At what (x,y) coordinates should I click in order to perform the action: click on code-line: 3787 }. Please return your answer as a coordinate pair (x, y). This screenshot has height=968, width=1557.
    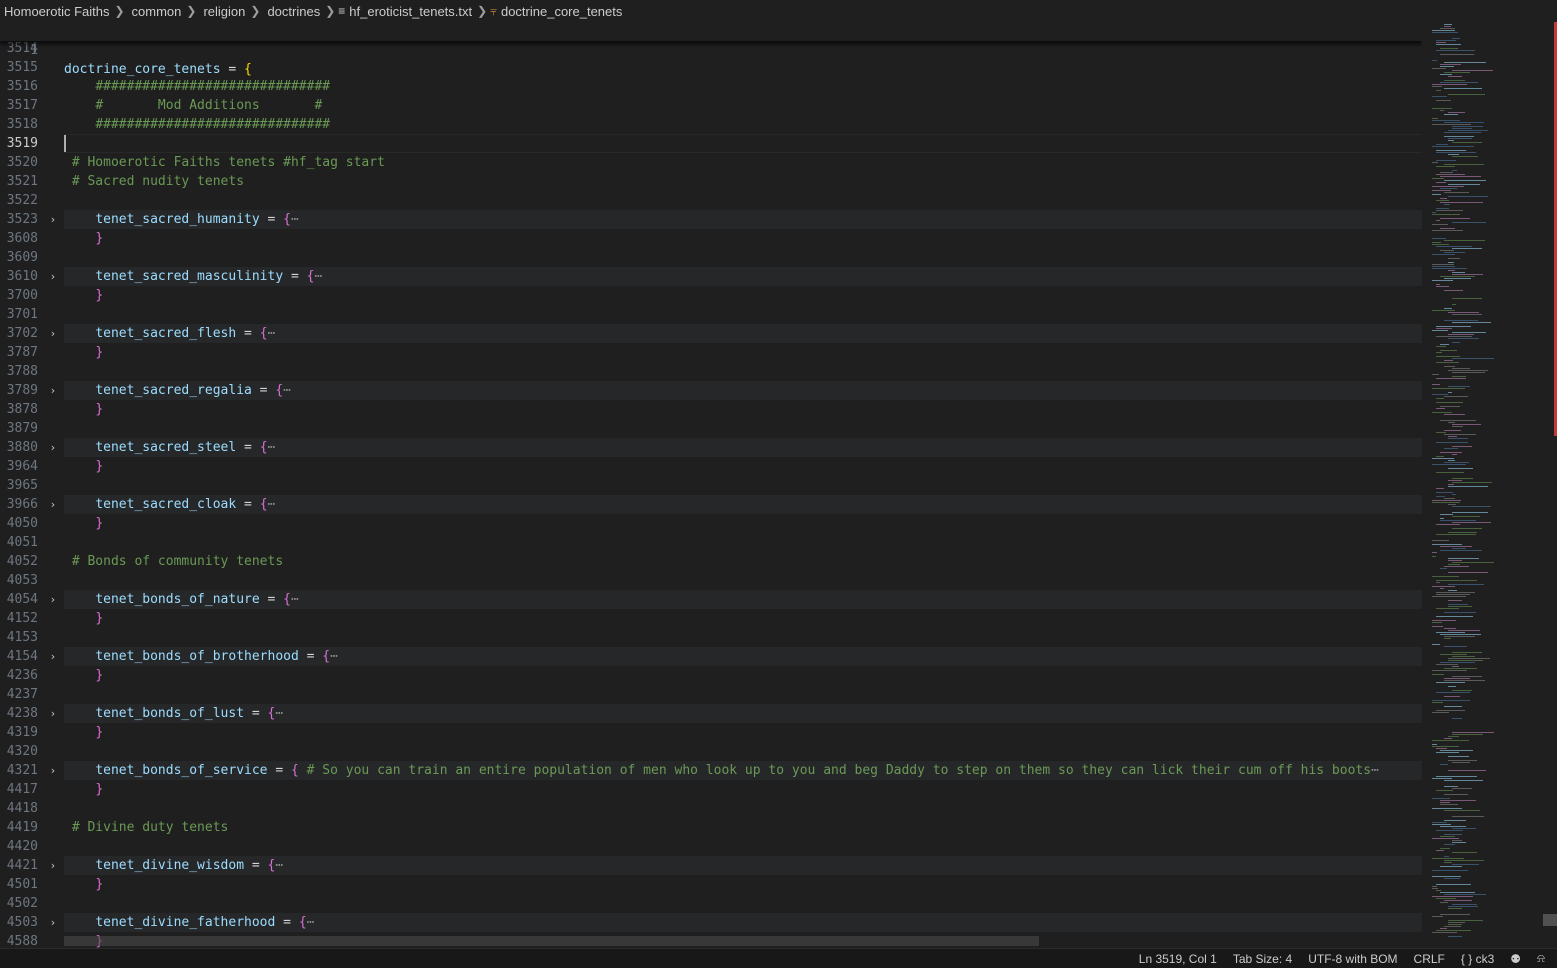
    Looking at the image, I should click on (711, 352).